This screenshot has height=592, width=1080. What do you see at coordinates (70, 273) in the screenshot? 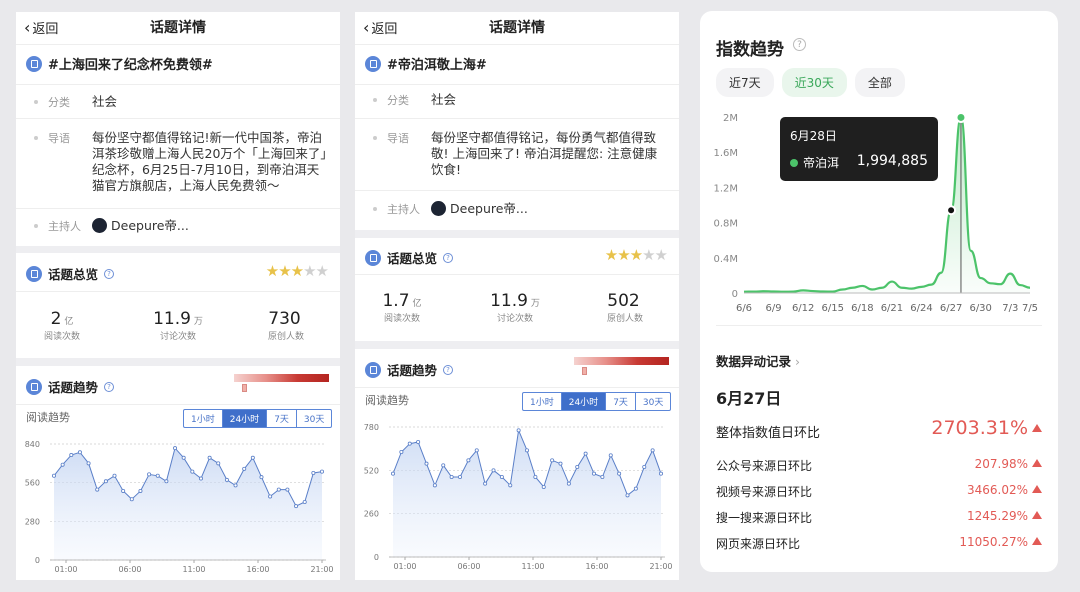
I see `overview-header: 话题总览 ?` at bounding box center [70, 273].